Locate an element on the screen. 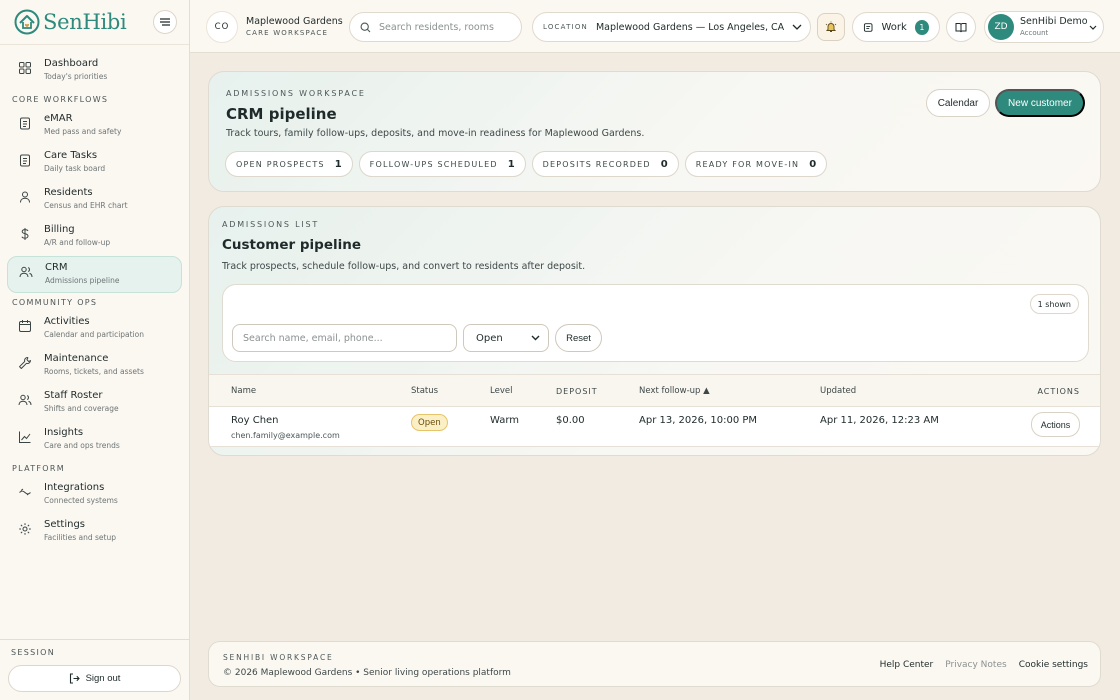 The width and height of the screenshot is (1120, 700). brand-bar: SenHibi is located at coordinates (94, 22).